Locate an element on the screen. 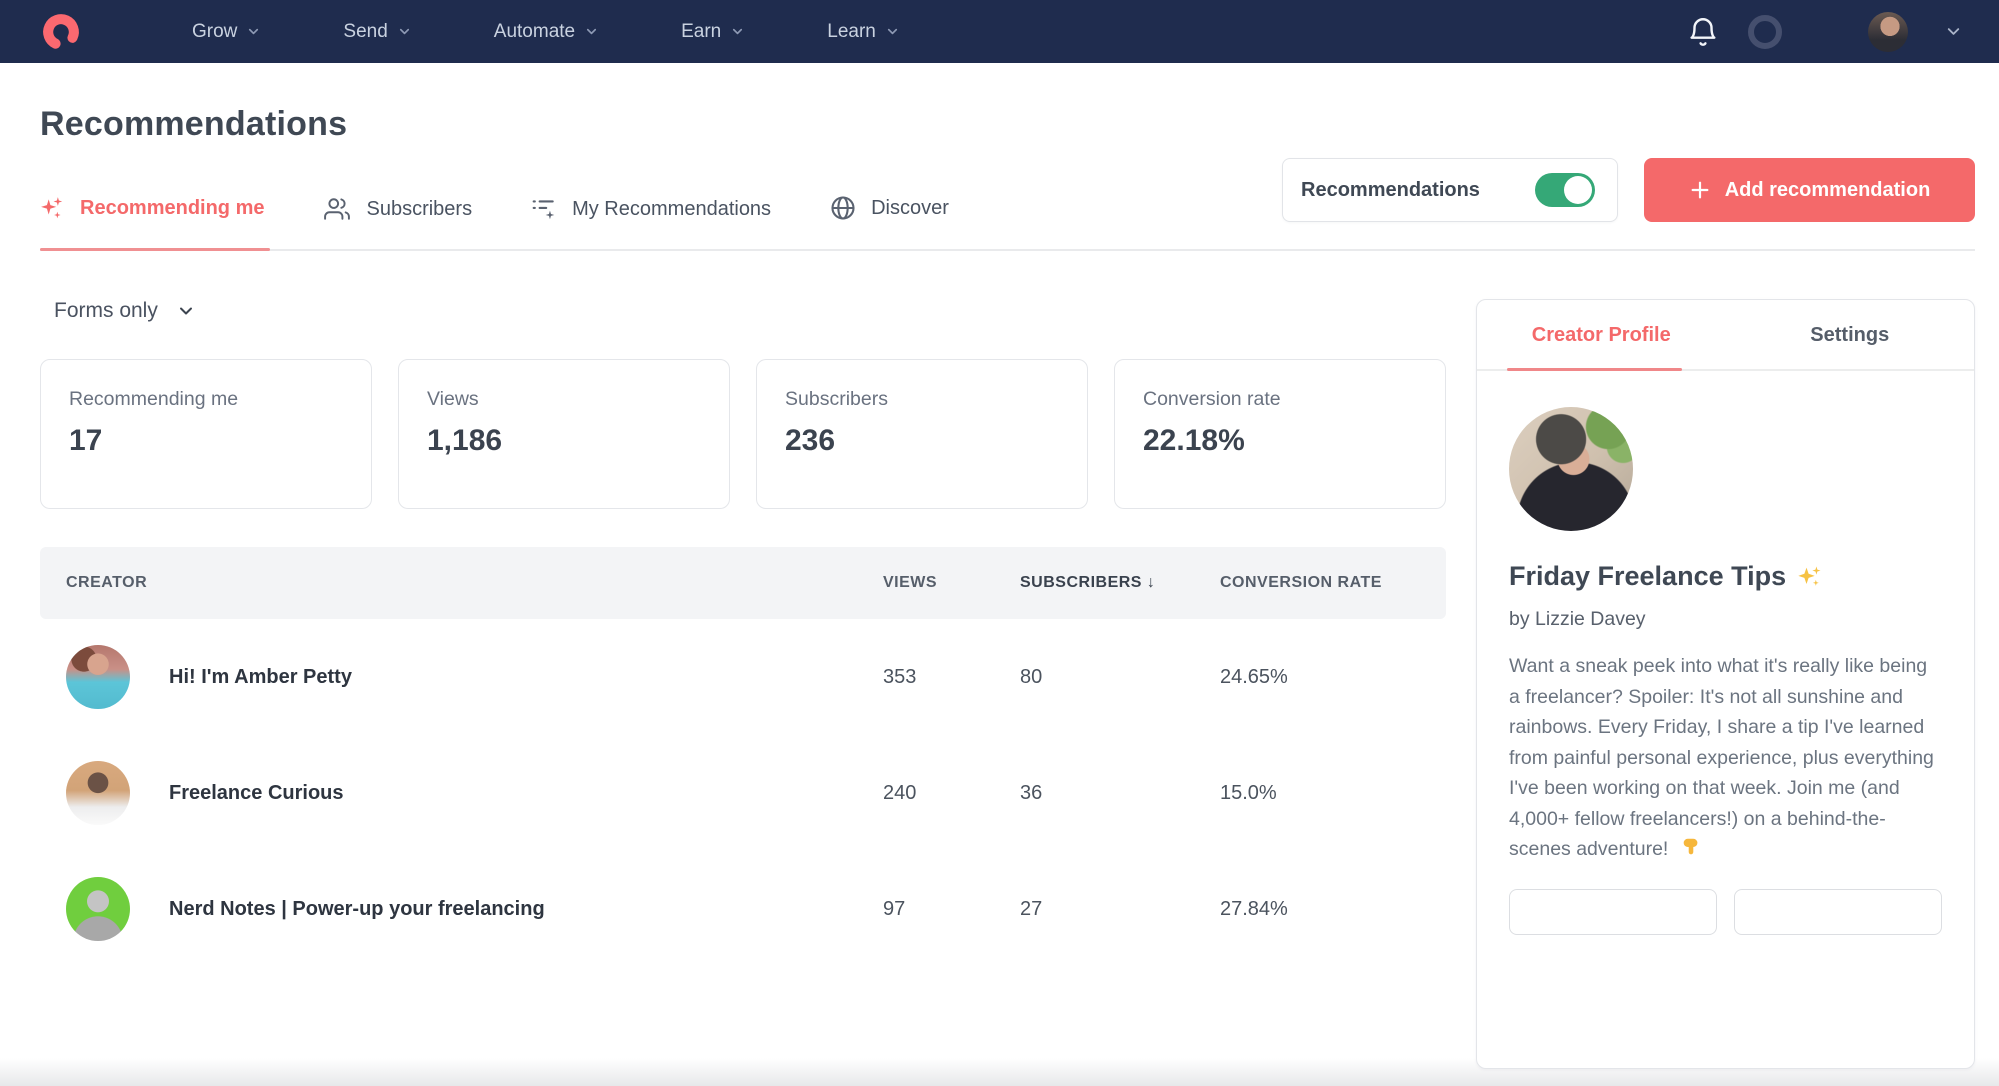 The width and height of the screenshot is (1999, 1086). tab-label: My Recommendations is located at coordinates (672, 208).